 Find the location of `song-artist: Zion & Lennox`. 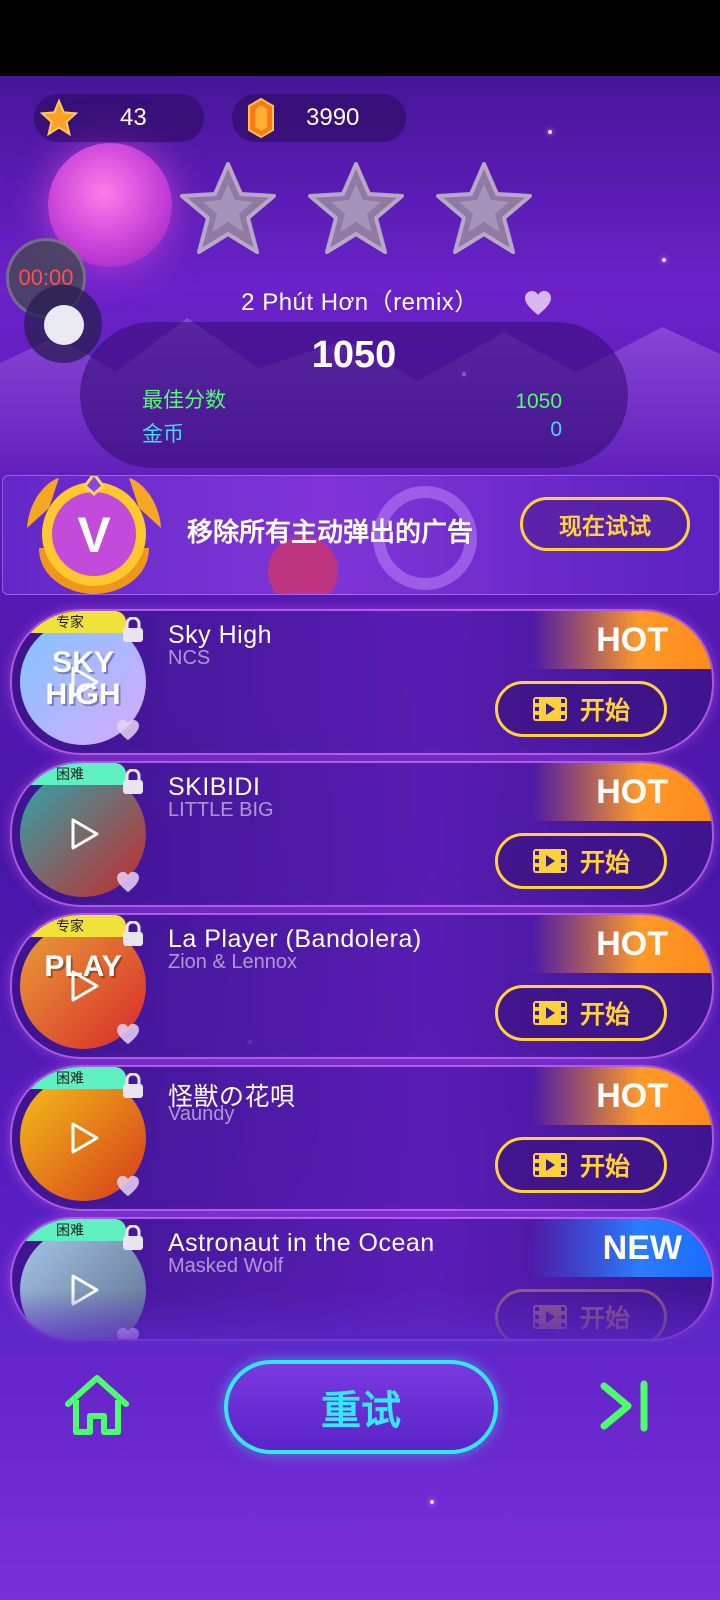

song-artist: Zion & Lennox is located at coordinates (232, 962).